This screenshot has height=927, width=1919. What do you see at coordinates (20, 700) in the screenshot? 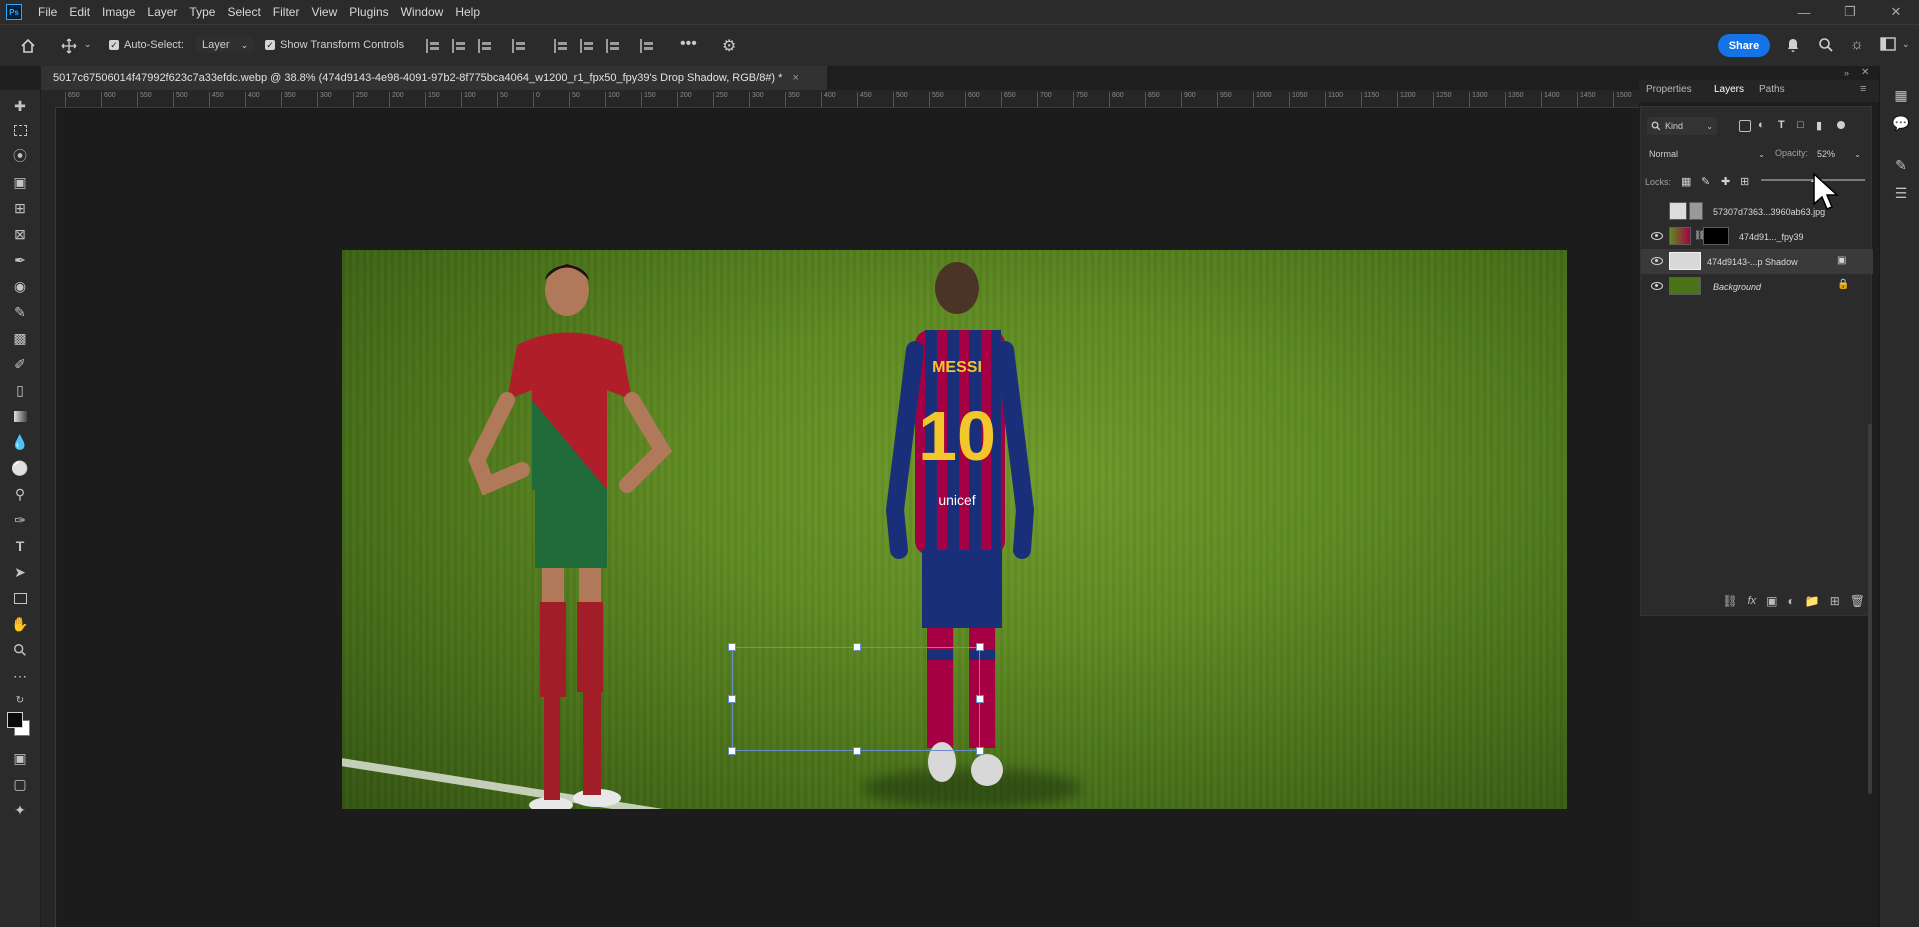
I see `swap-colors-icon: ↻` at bounding box center [20, 700].